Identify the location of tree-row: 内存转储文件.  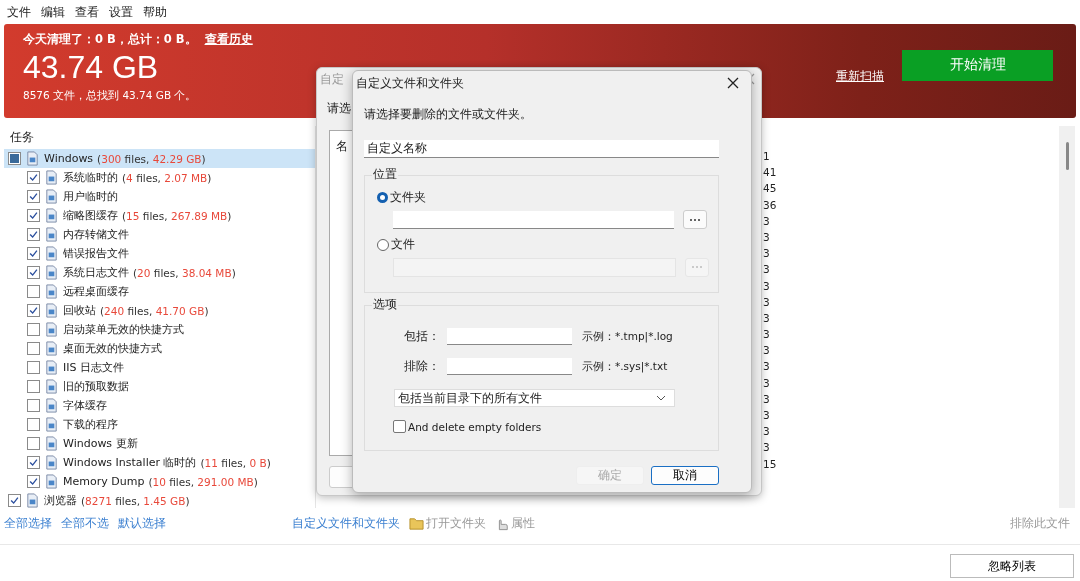
(159, 234).